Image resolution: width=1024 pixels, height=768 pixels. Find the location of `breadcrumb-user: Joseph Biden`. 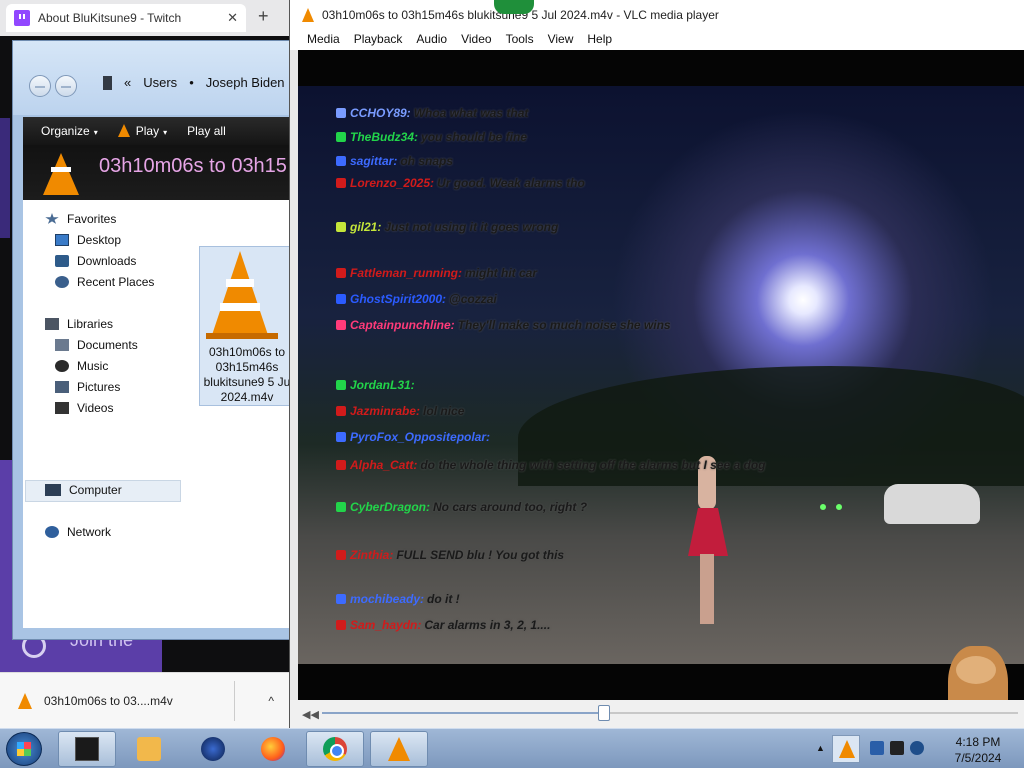

breadcrumb-user: Joseph Biden is located at coordinates (245, 82).